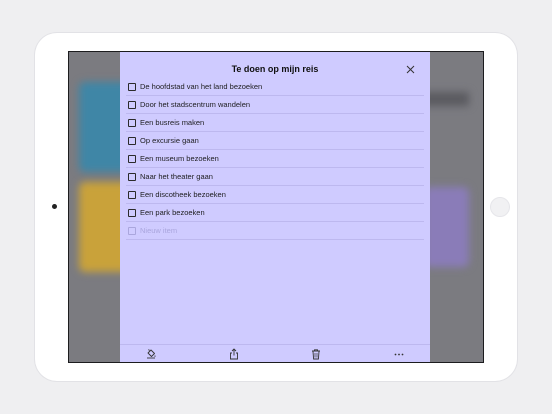 The width and height of the screenshot is (552, 414). I want to click on list-item: Een museum bezoeken, so click(275, 159).